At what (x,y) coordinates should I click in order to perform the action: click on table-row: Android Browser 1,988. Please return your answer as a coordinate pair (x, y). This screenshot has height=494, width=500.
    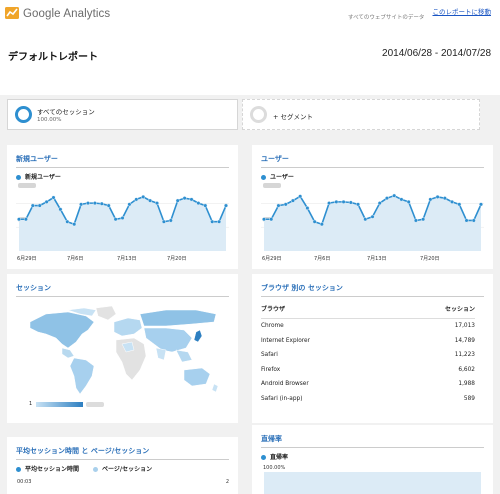
    Looking at the image, I should click on (368, 384).